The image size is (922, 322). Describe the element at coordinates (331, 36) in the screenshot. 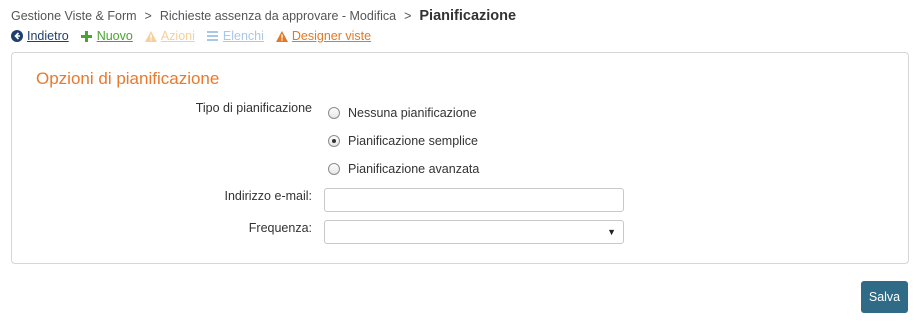

I see `designer-label: Designer viste` at that location.